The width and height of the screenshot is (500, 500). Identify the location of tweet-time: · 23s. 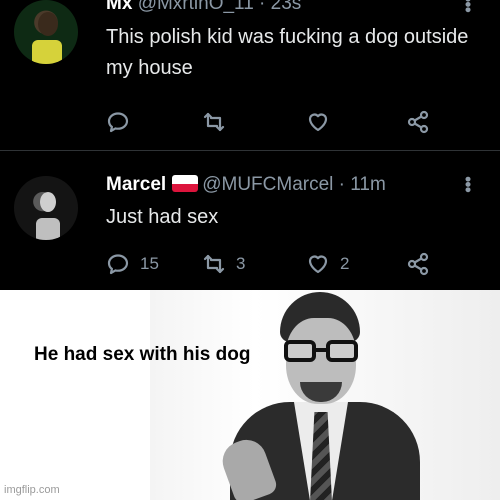
(280, 7).